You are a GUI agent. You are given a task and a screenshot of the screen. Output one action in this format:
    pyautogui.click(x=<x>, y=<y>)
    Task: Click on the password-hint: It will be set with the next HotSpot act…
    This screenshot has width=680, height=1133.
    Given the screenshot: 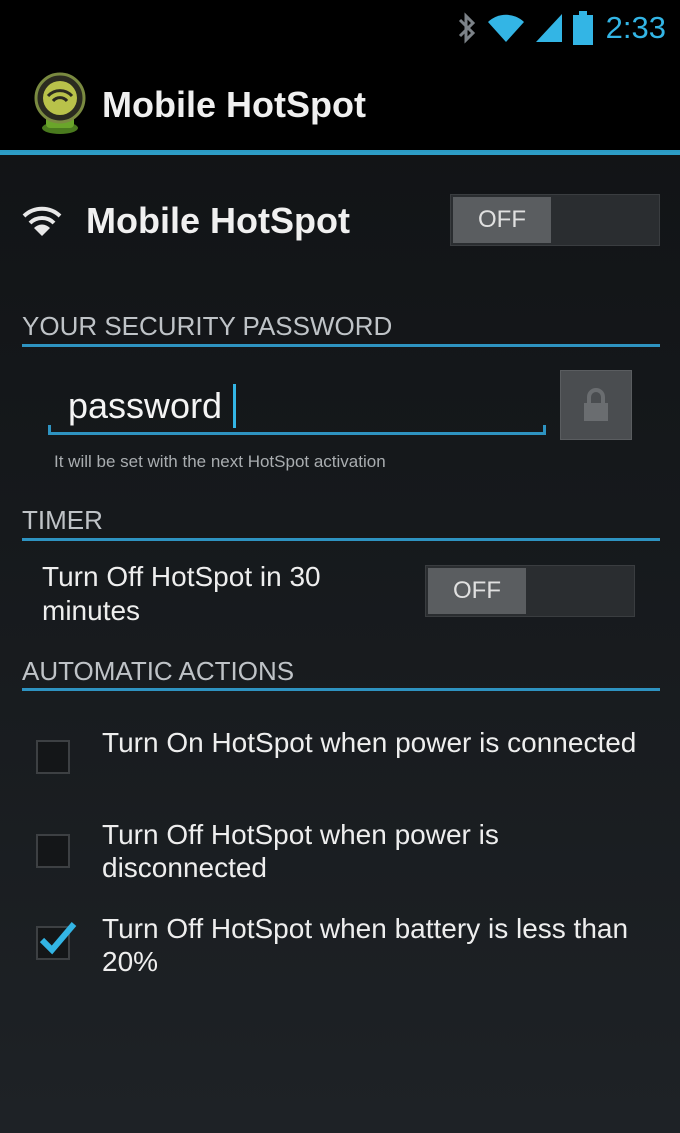 What is the action you would take?
    pyautogui.click(x=220, y=461)
    